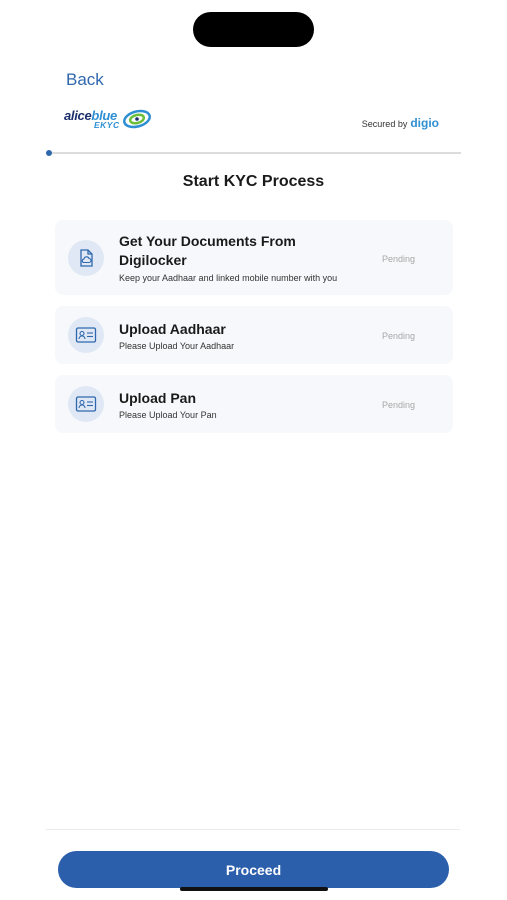 This screenshot has height=900, width=507. What do you see at coordinates (85, 80) in the screenshot?
I see `back-button: Back` at bounding box center [85, 80].